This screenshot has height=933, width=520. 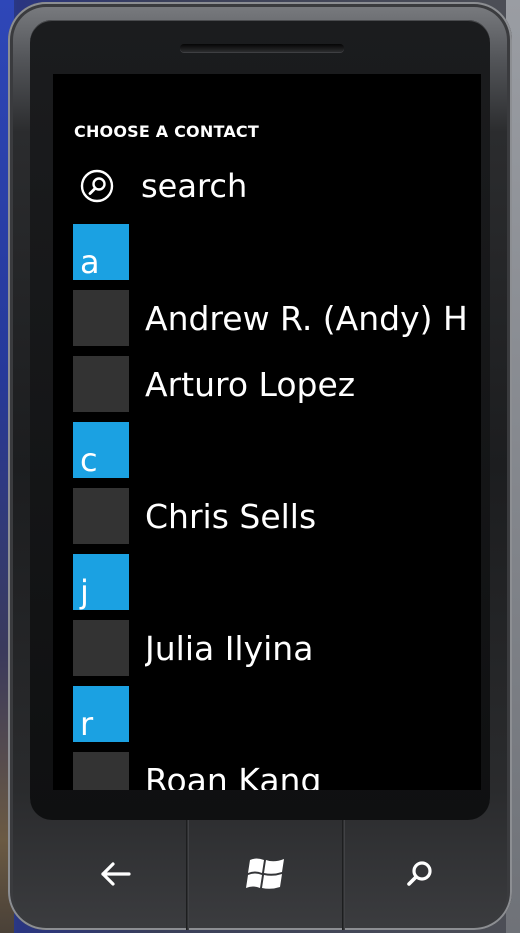 I want to click on search-row: search, so click(x=163, y=186).